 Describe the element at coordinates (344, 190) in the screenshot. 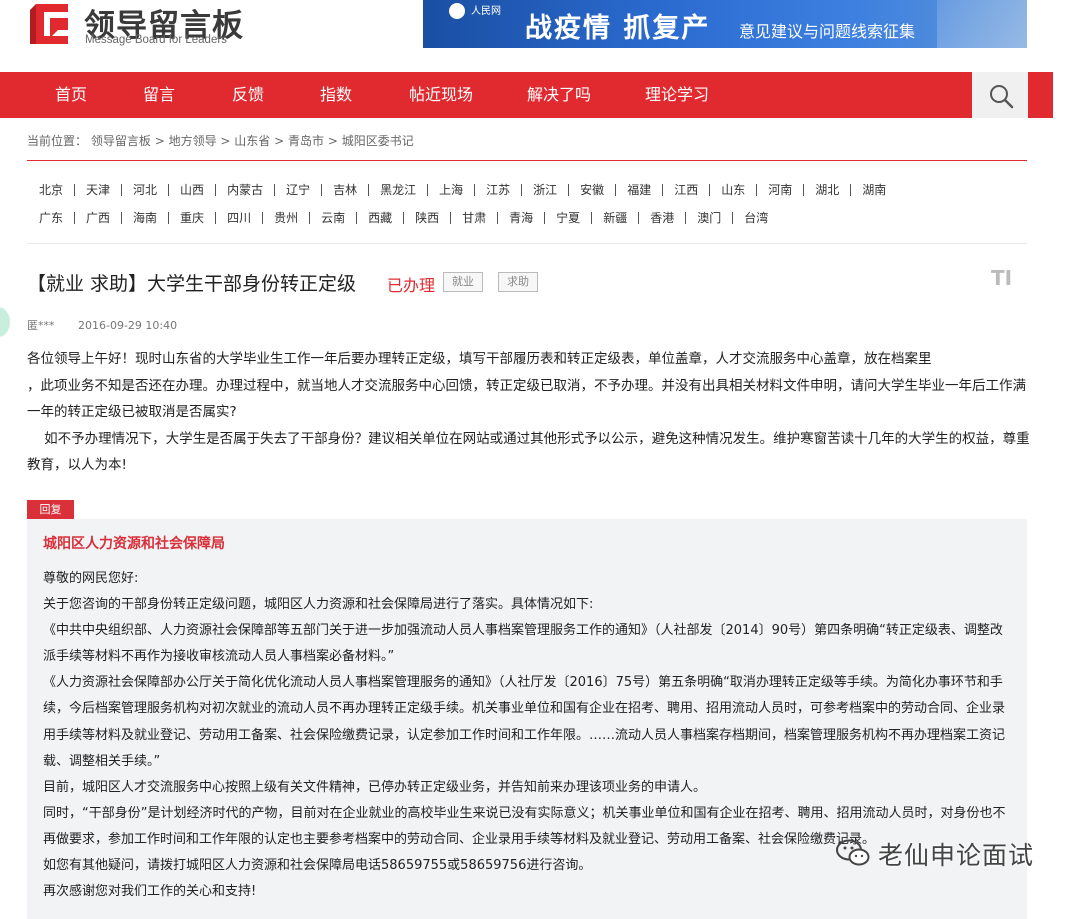

I see `province-link: 吉林` at that location.